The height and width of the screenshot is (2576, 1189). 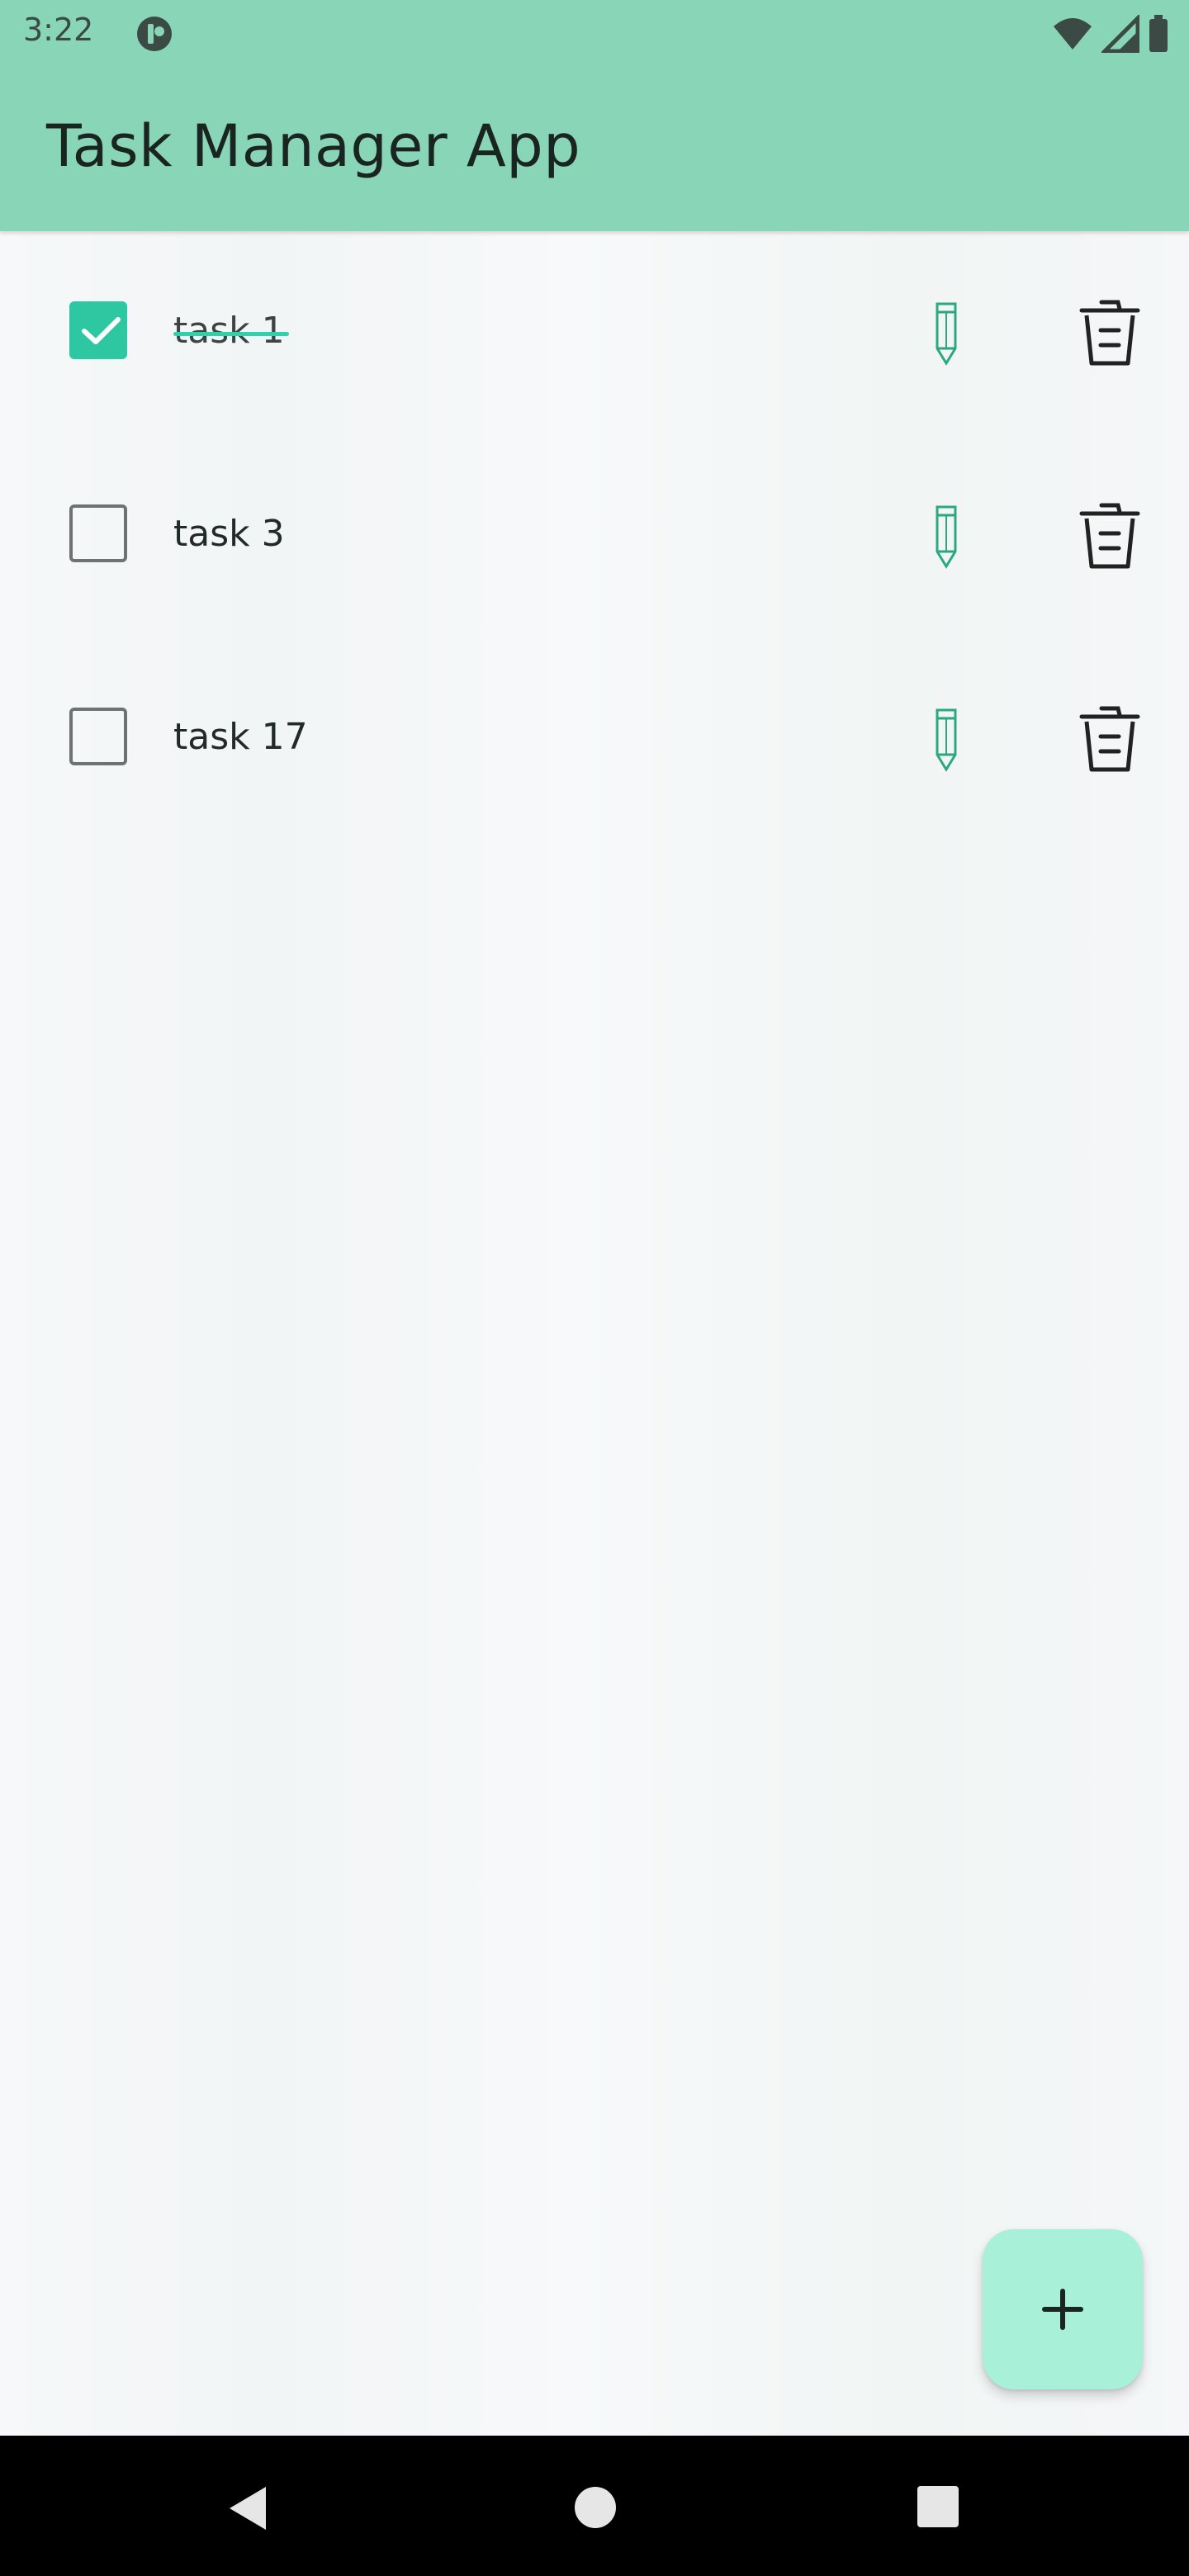 What do you see at coordinates (313, 146) in the screenshot?
I see `app-title: Task Manager App` at bounding box center [313, 146].